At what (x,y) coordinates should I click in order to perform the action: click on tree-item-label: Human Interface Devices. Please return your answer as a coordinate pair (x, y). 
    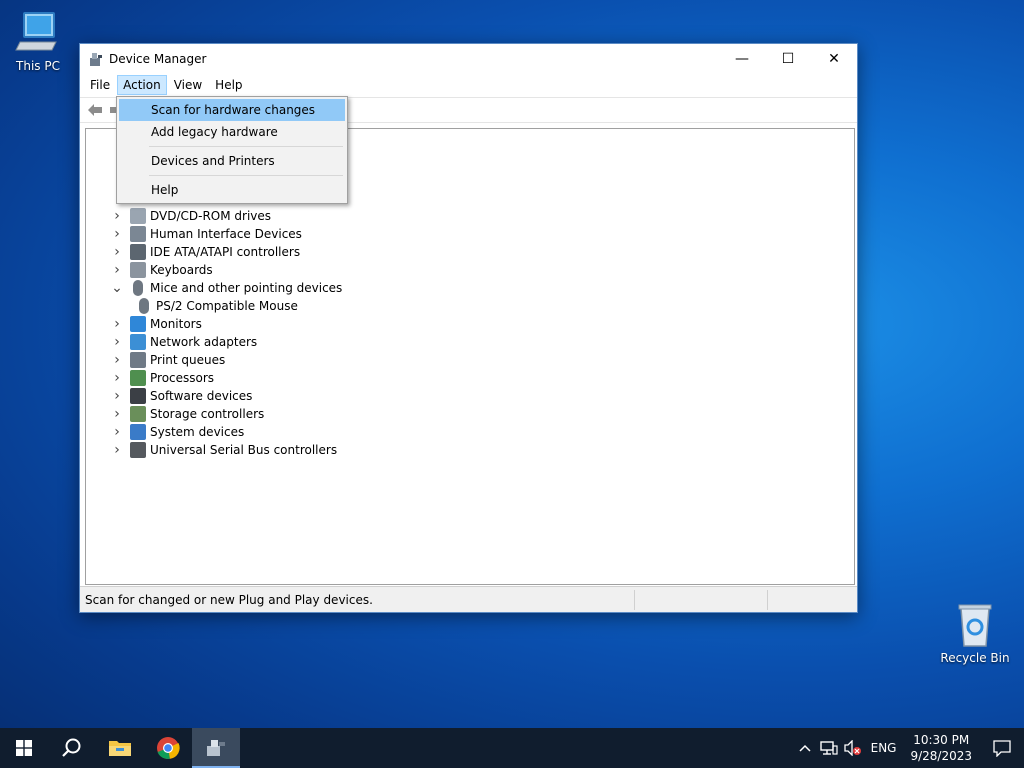
    Looking at the image, I should click on (226, 234).